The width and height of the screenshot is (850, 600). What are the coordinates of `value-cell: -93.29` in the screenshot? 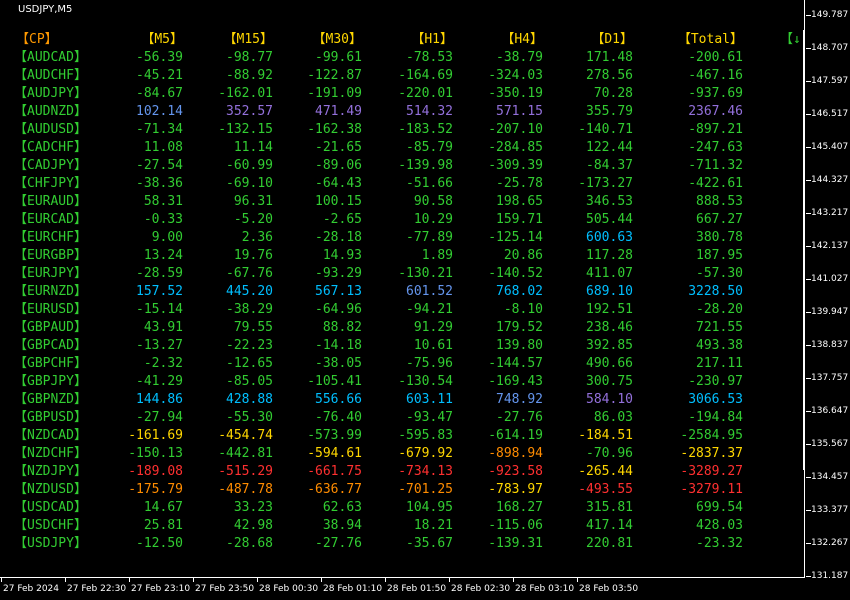 It's located at (338, 273).